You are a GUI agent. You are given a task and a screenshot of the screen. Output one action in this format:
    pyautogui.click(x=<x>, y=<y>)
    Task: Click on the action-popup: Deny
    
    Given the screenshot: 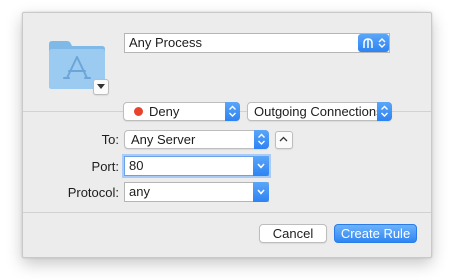 What is the action you would take?
    pyautogui.click(x=181, y=111)
    